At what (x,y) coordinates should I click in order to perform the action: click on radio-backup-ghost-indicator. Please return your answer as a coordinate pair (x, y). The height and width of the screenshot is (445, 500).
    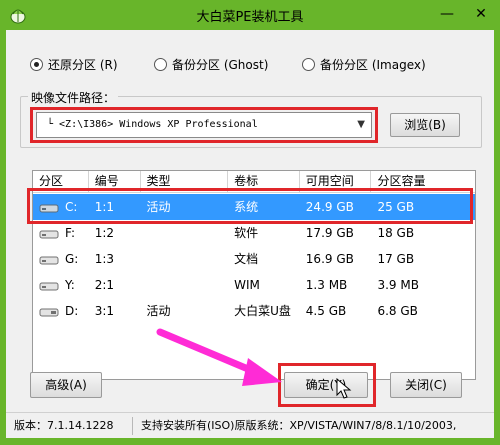
    Looking at the image, I should click on (160, 64).